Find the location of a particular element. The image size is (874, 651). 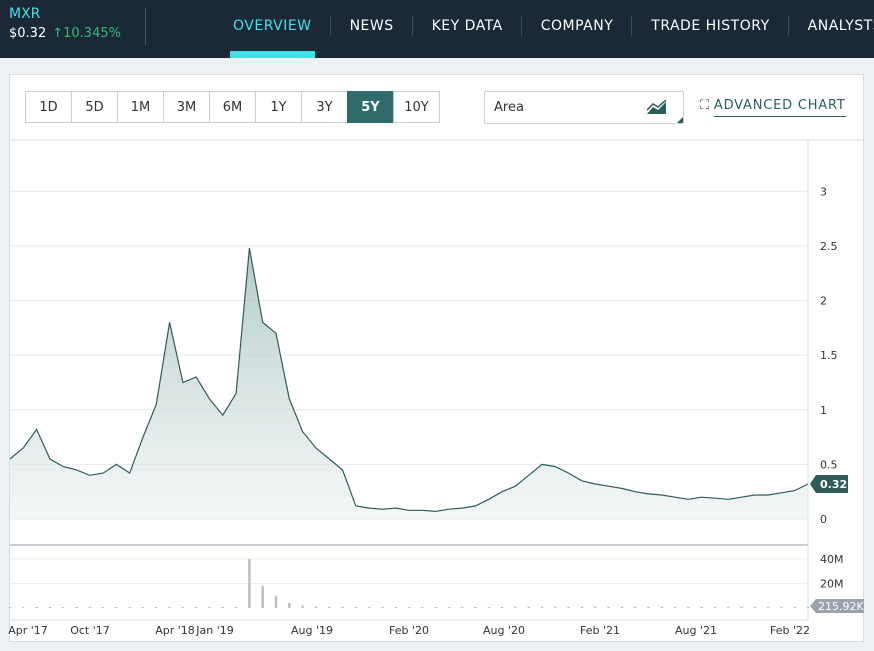

y-tick-label: 2 is located at coordinates (823, 301).